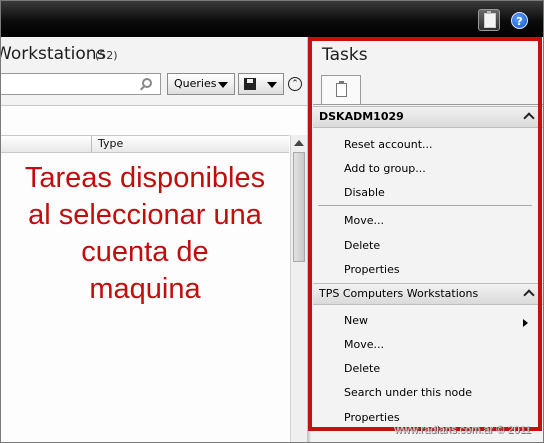 The width and height of the screenshot is (544, 443). I want to click on queries-button: Queries, so click(201, 84).